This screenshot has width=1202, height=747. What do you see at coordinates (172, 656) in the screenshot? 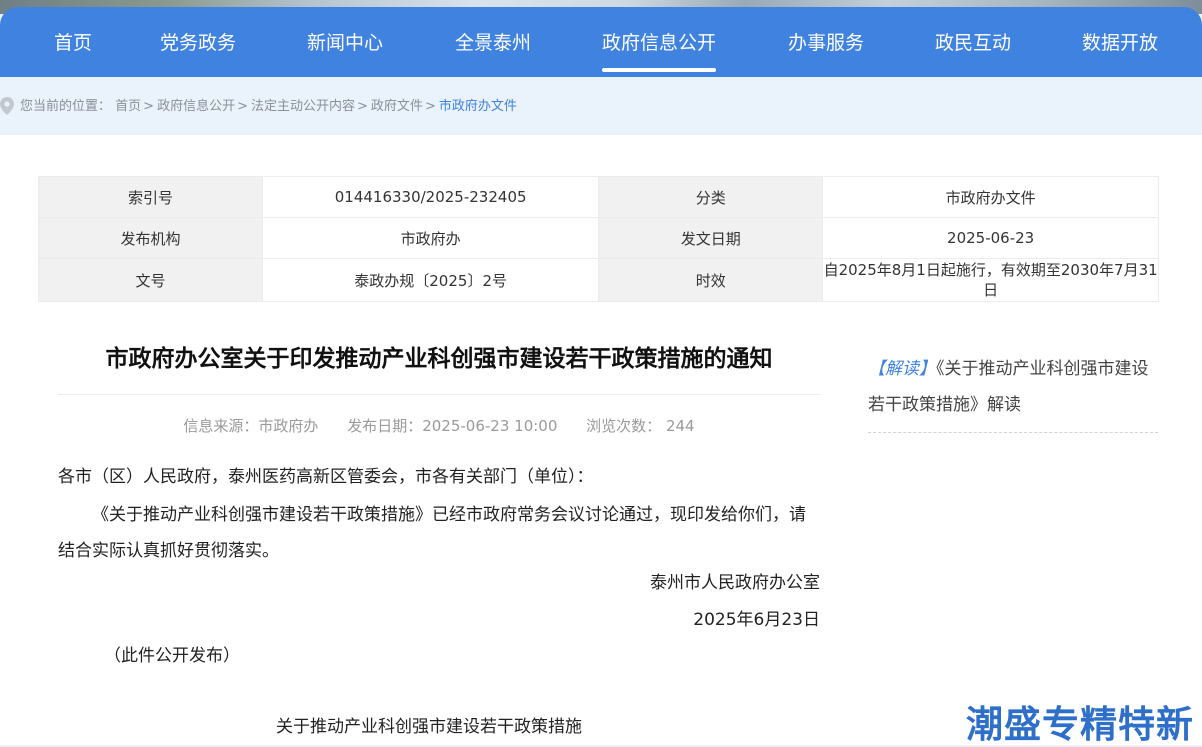
I see `article-public-note: （此件公开发布）` at bounding box center [172, 656].